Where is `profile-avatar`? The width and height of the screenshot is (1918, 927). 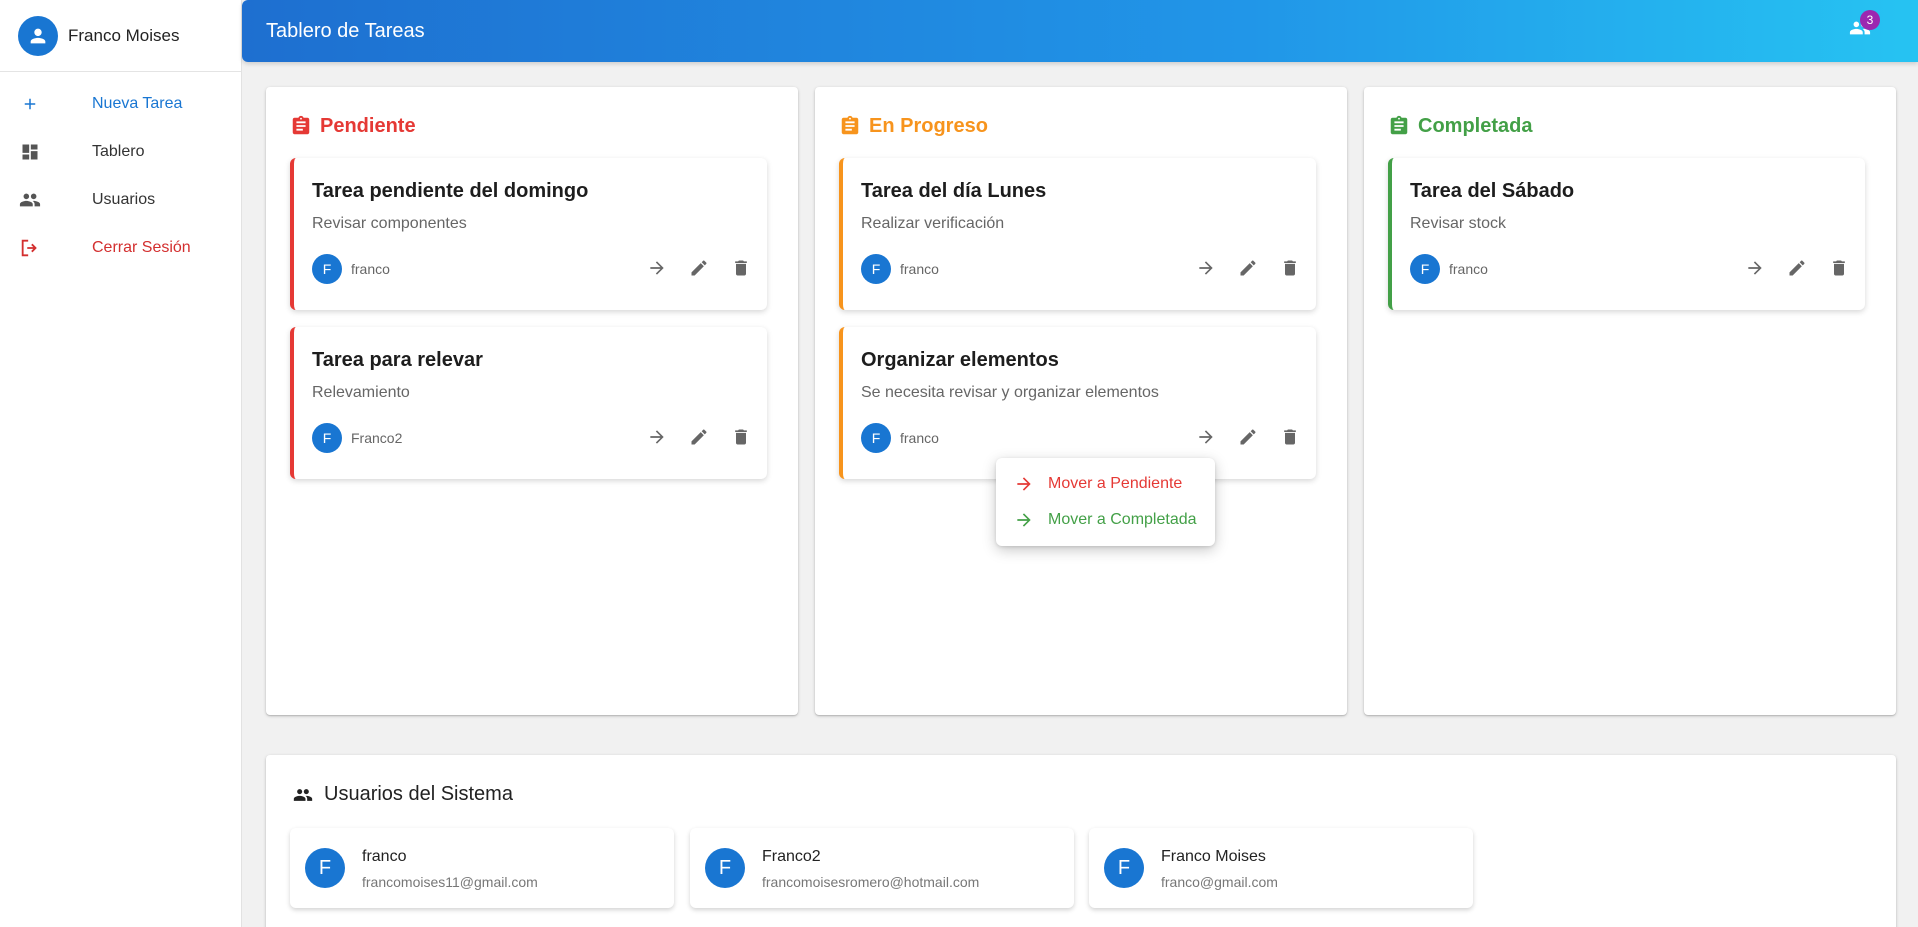
profile-avatar is located at coordinates (38, 35).